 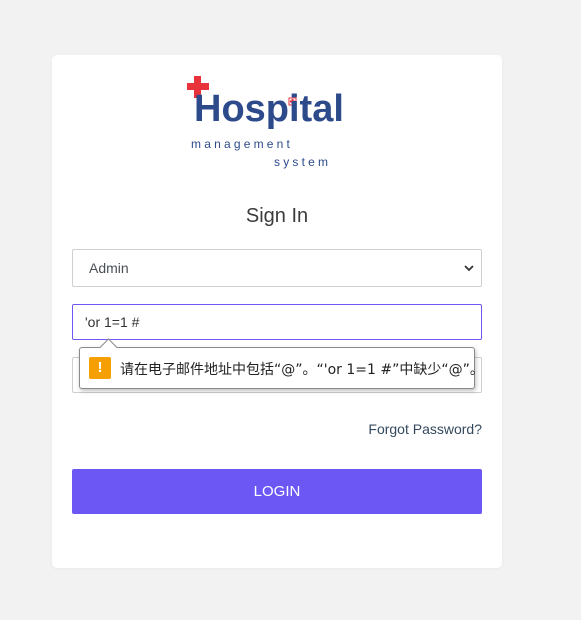 What do you see at coordinates (108, 347) in the screenshot?
I see `tooltip-arrow` at bounding box center [108, 347].